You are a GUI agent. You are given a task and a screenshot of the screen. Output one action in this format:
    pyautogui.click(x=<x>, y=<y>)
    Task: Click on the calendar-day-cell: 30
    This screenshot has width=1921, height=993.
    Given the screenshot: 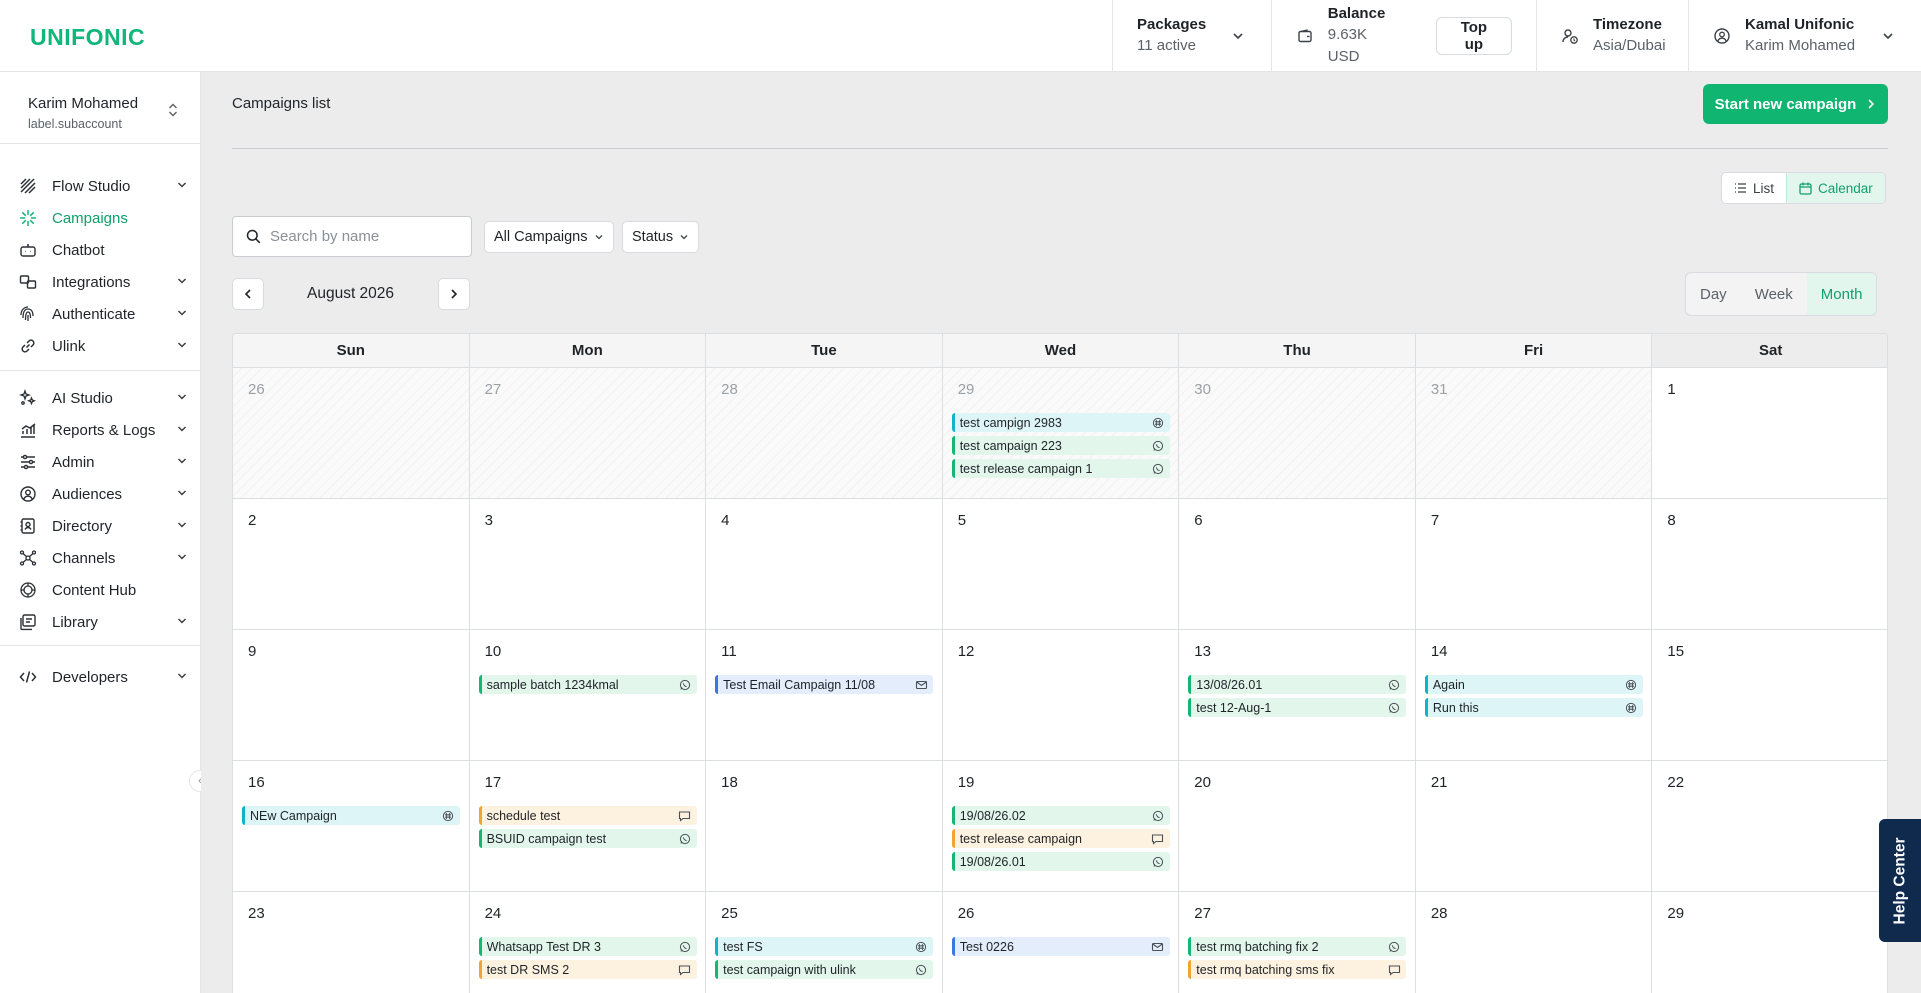 What is the action you would take?
    pyautogui.click(x=1297, y=433)
    